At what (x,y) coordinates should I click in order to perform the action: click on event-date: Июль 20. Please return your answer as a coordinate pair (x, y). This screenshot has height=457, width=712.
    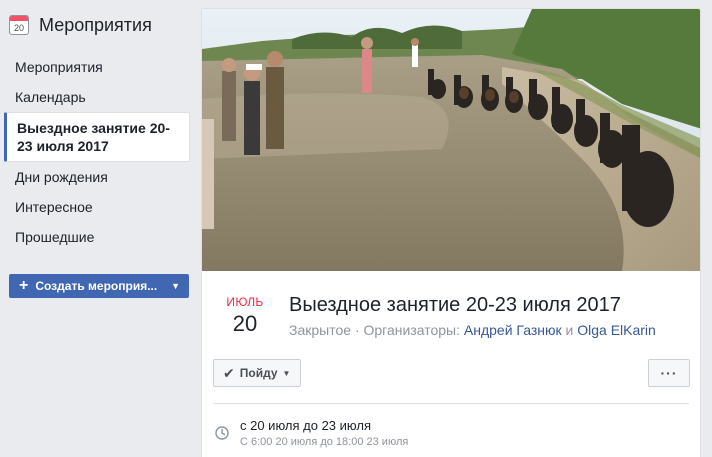
    Looking at the image, I should click on (245, 316).